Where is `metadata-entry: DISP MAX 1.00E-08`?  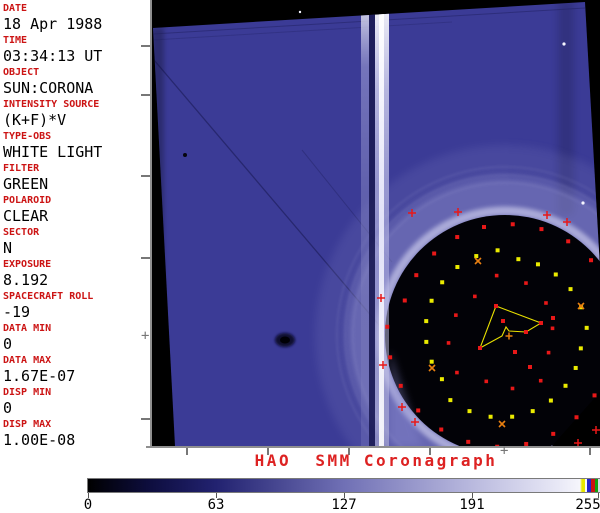 metadata-entry: DISP MAX 1.00E-08 is located at coordinates (76, 434).